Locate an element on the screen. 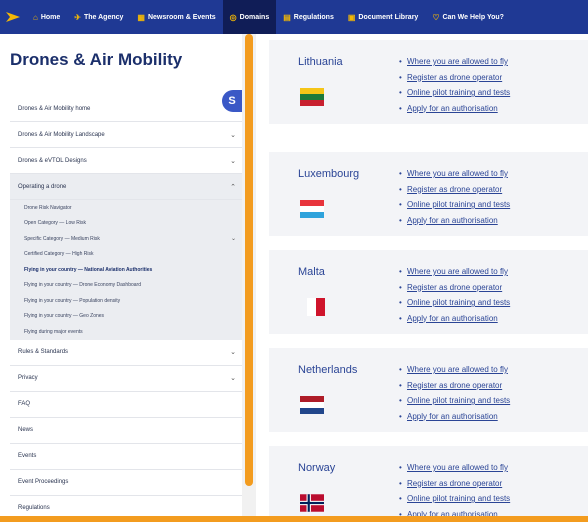 This screenshot has height=522, width=588. sidebar-item: Privacy ⌄ is located at coordinates (126, 379).